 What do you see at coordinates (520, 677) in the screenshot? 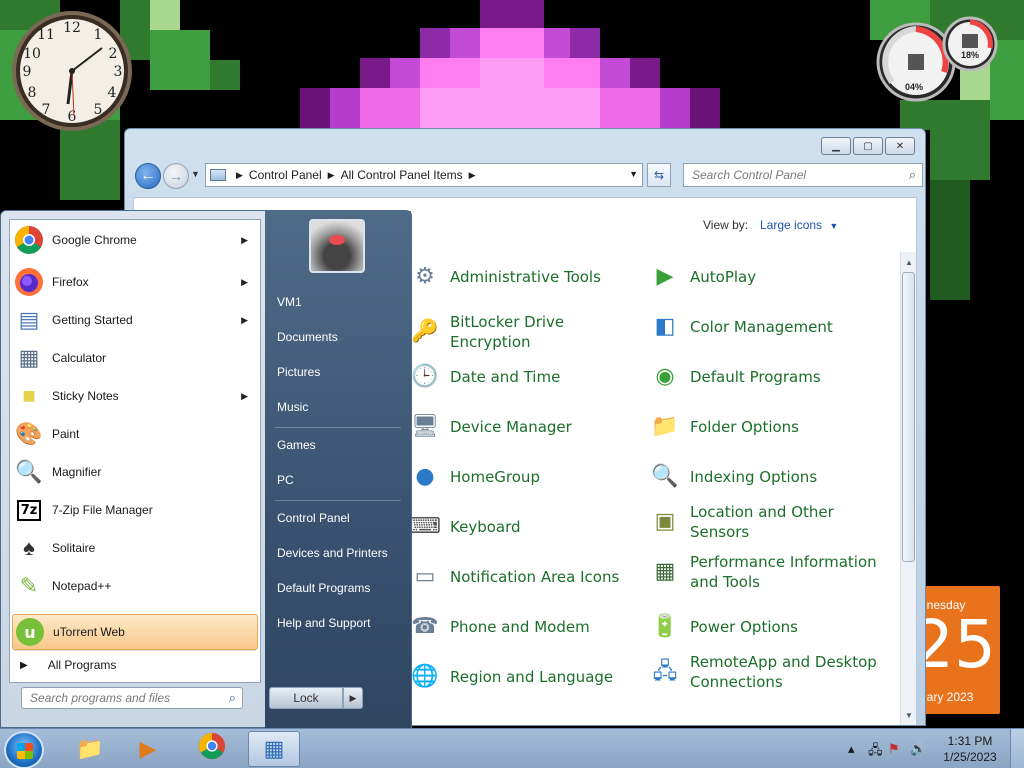
I see `cp-item-region-language: 🌐 Region and Language` at bounding box center [520, 677].